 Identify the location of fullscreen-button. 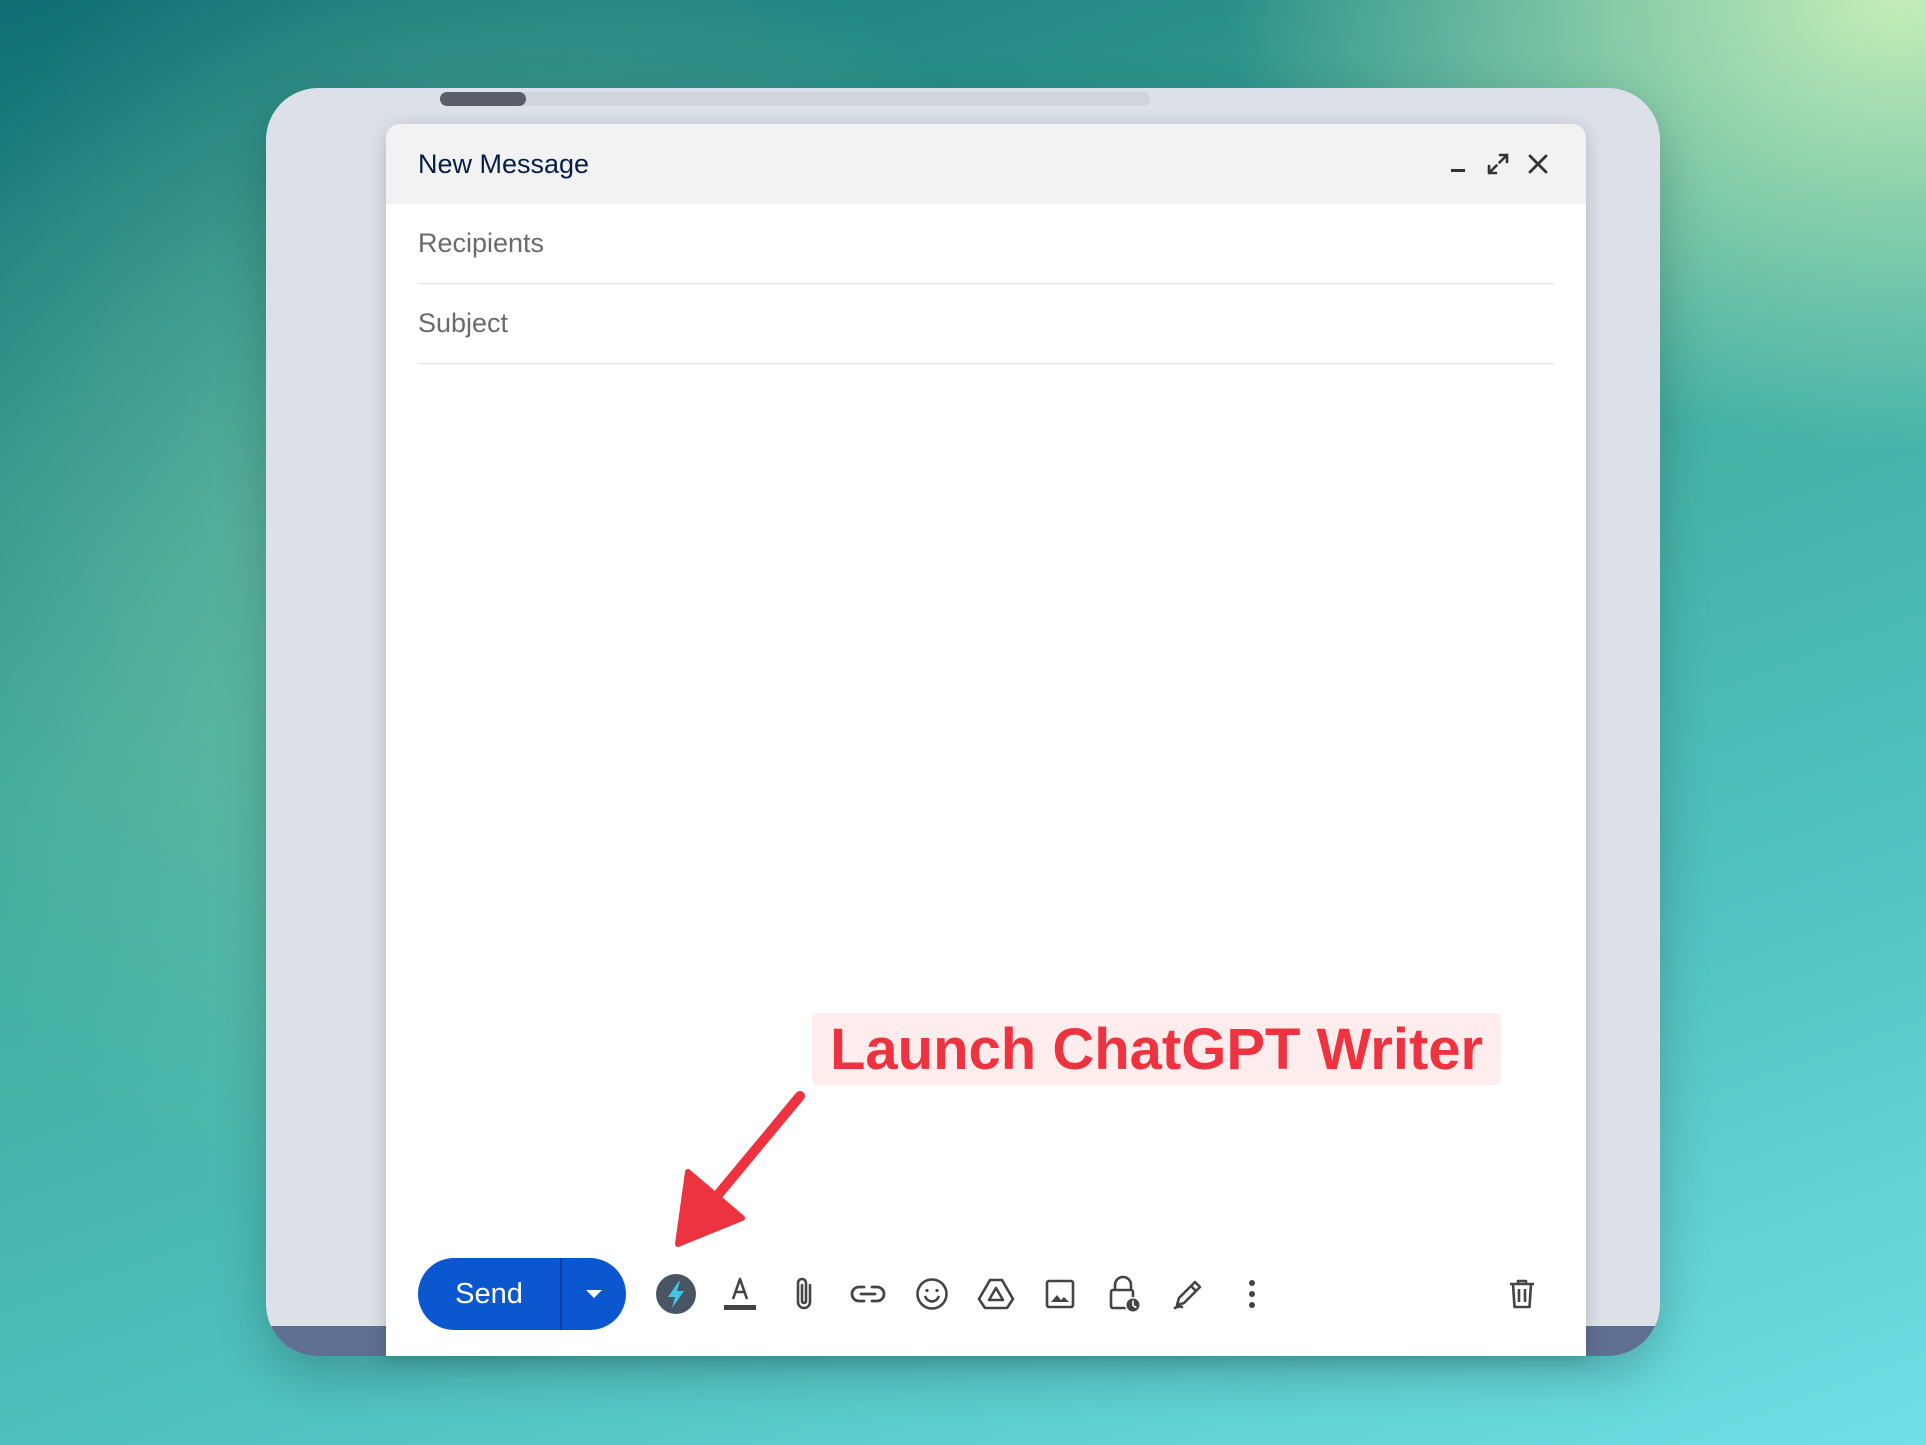
(1498, 164).